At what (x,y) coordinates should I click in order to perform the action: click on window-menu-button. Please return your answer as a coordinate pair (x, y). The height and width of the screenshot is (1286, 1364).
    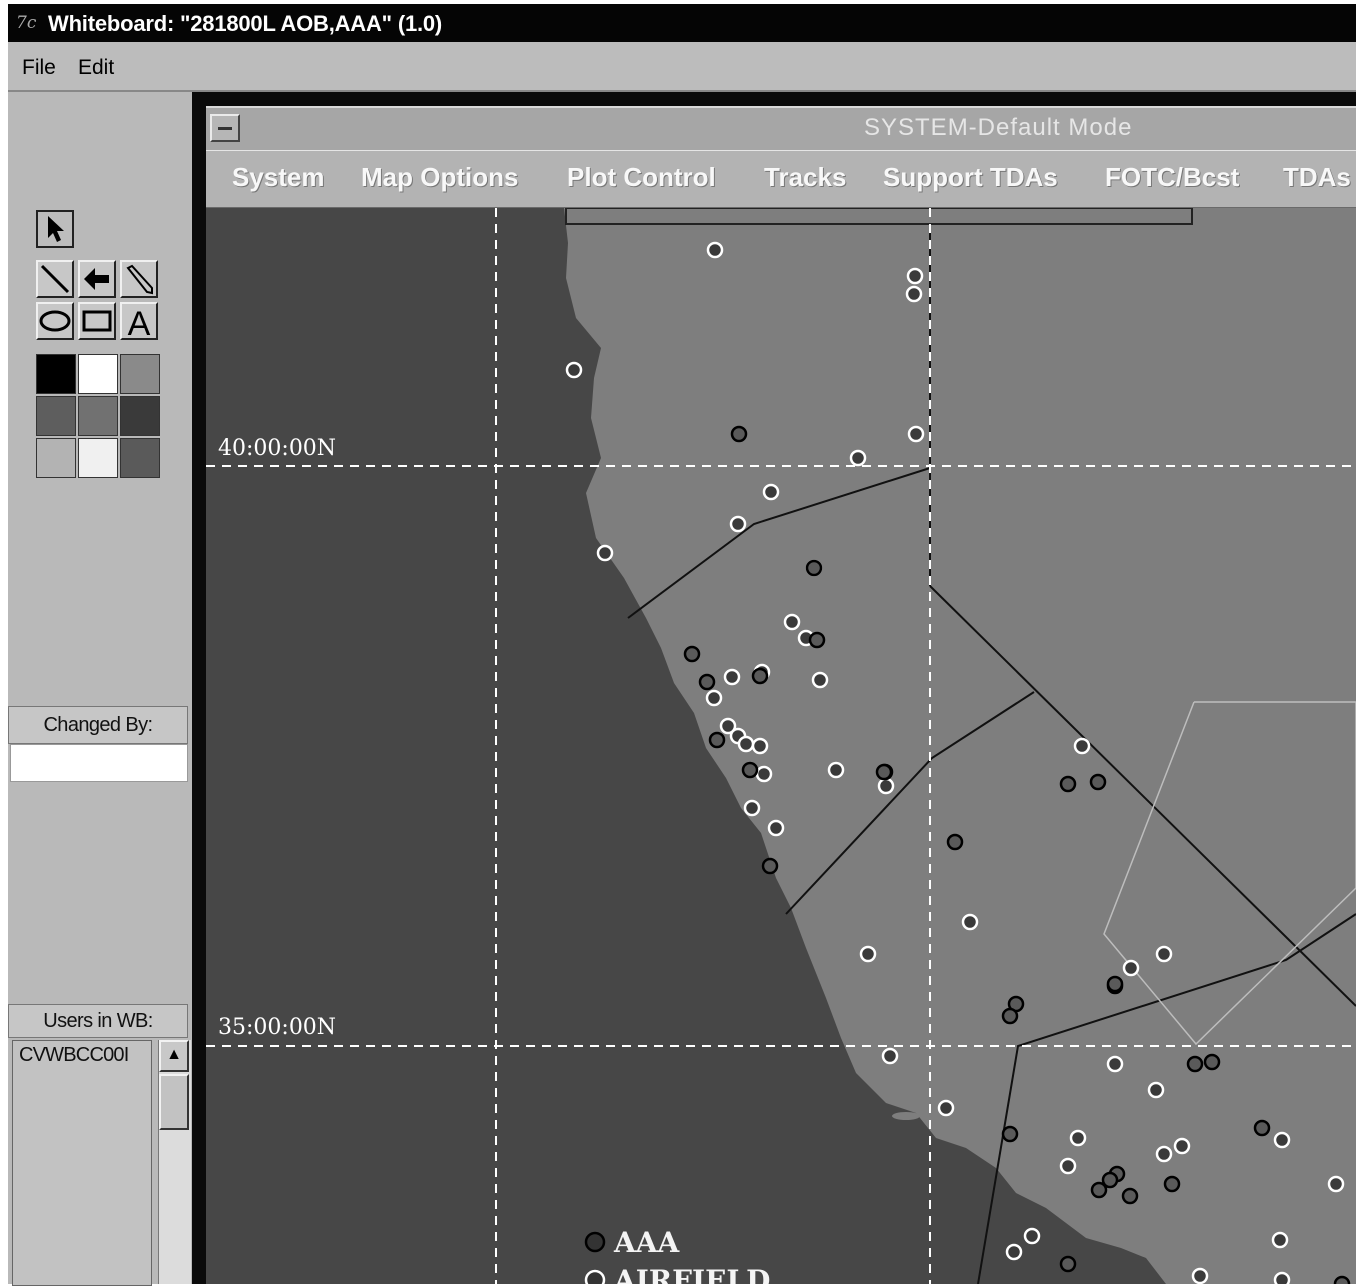
    Looking at the image, I should click on (225, 128).